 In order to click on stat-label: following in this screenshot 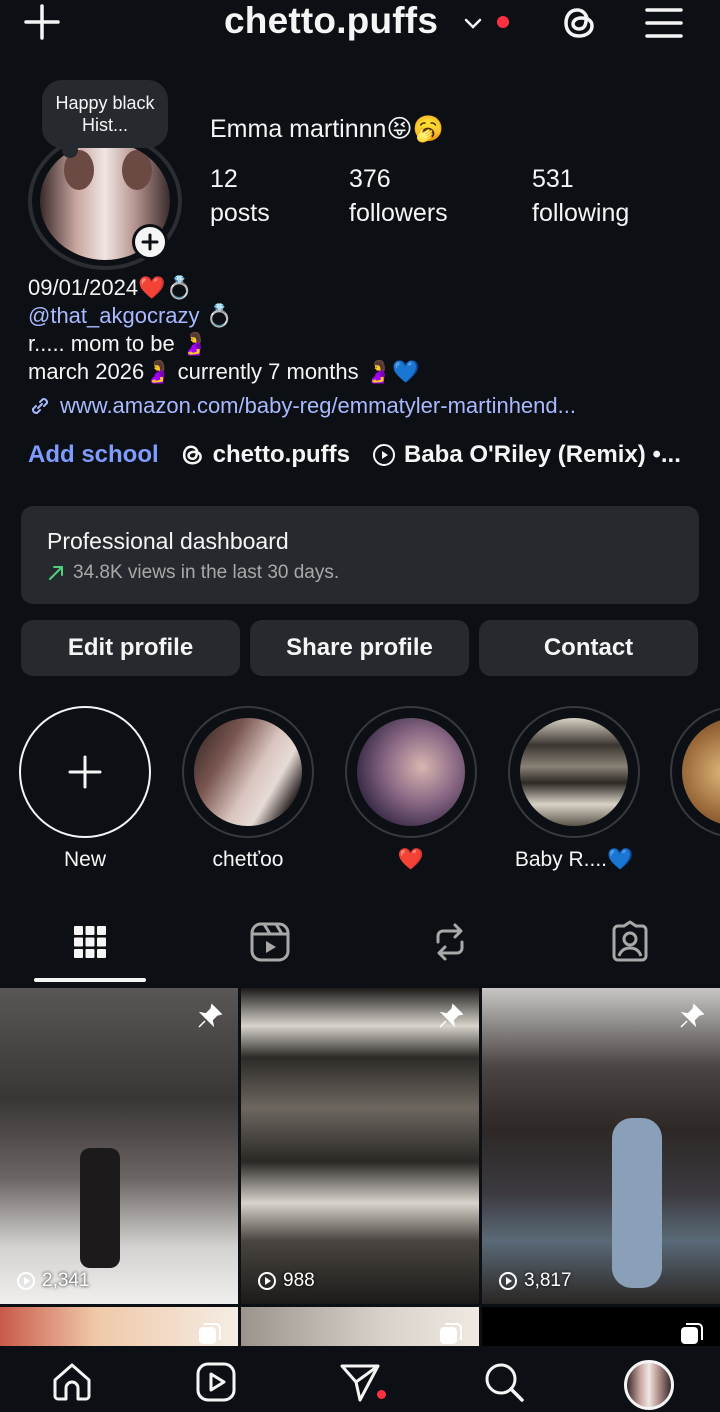, I will do `click(581, 213)`.